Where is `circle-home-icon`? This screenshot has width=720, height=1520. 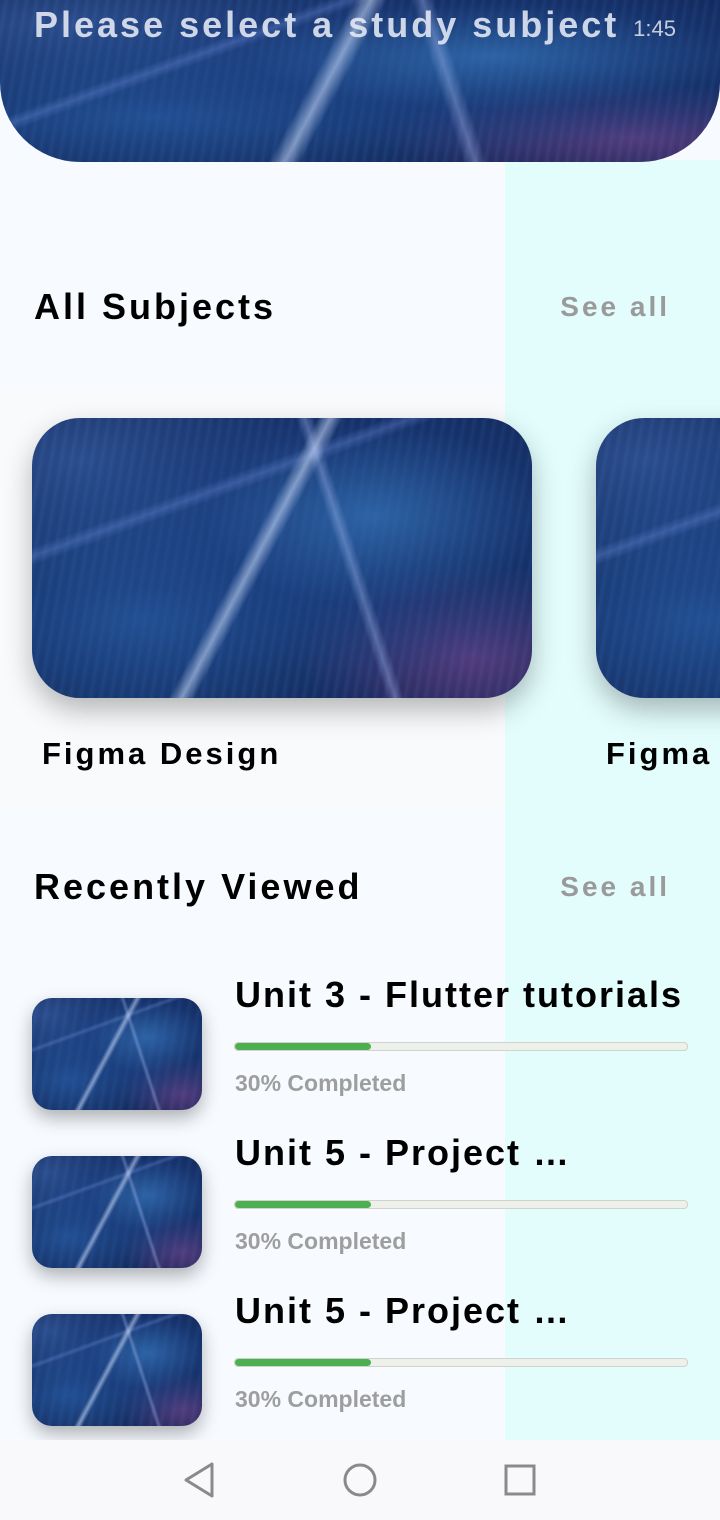 circle-home-icon is located at coordinates (360, 1480).